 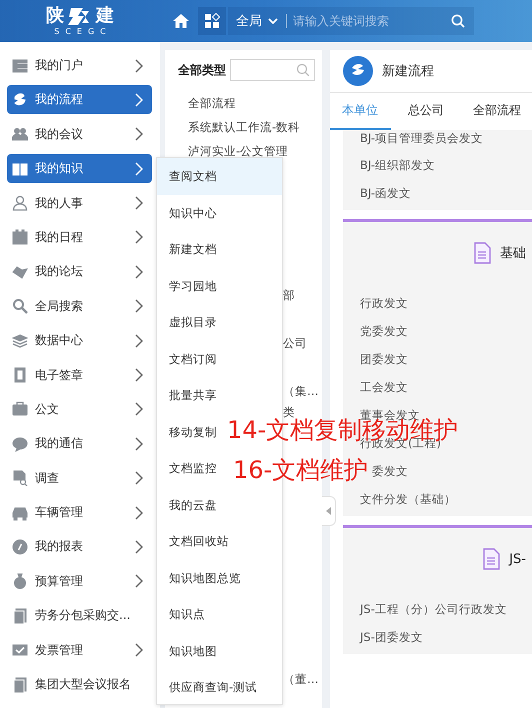 What do you see at coordinates (79, 65) in the screenshot?
I see `sidebar-item: 我的门户` at bounding box center [79, 65].